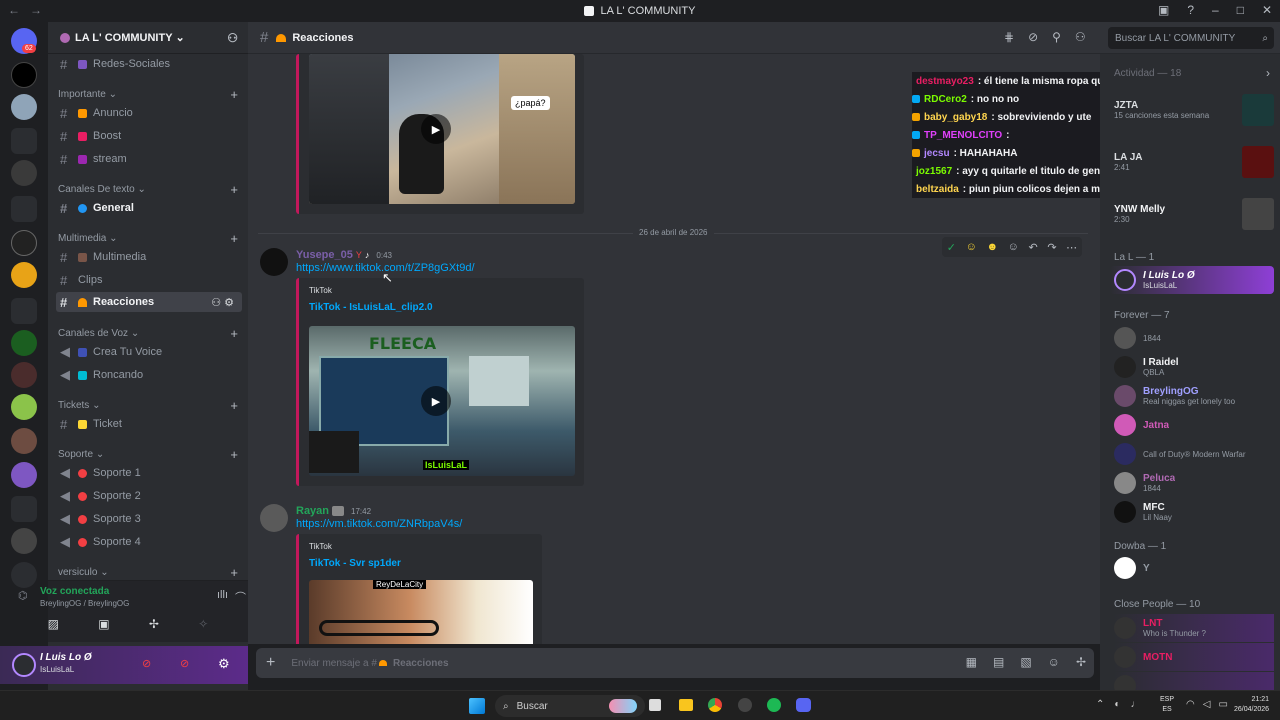 The height and width of the screenshot is (720, 1280). Describe the element at coordinates (312, 511) in the screenshot. I see `message-author: Rayan` at that location.